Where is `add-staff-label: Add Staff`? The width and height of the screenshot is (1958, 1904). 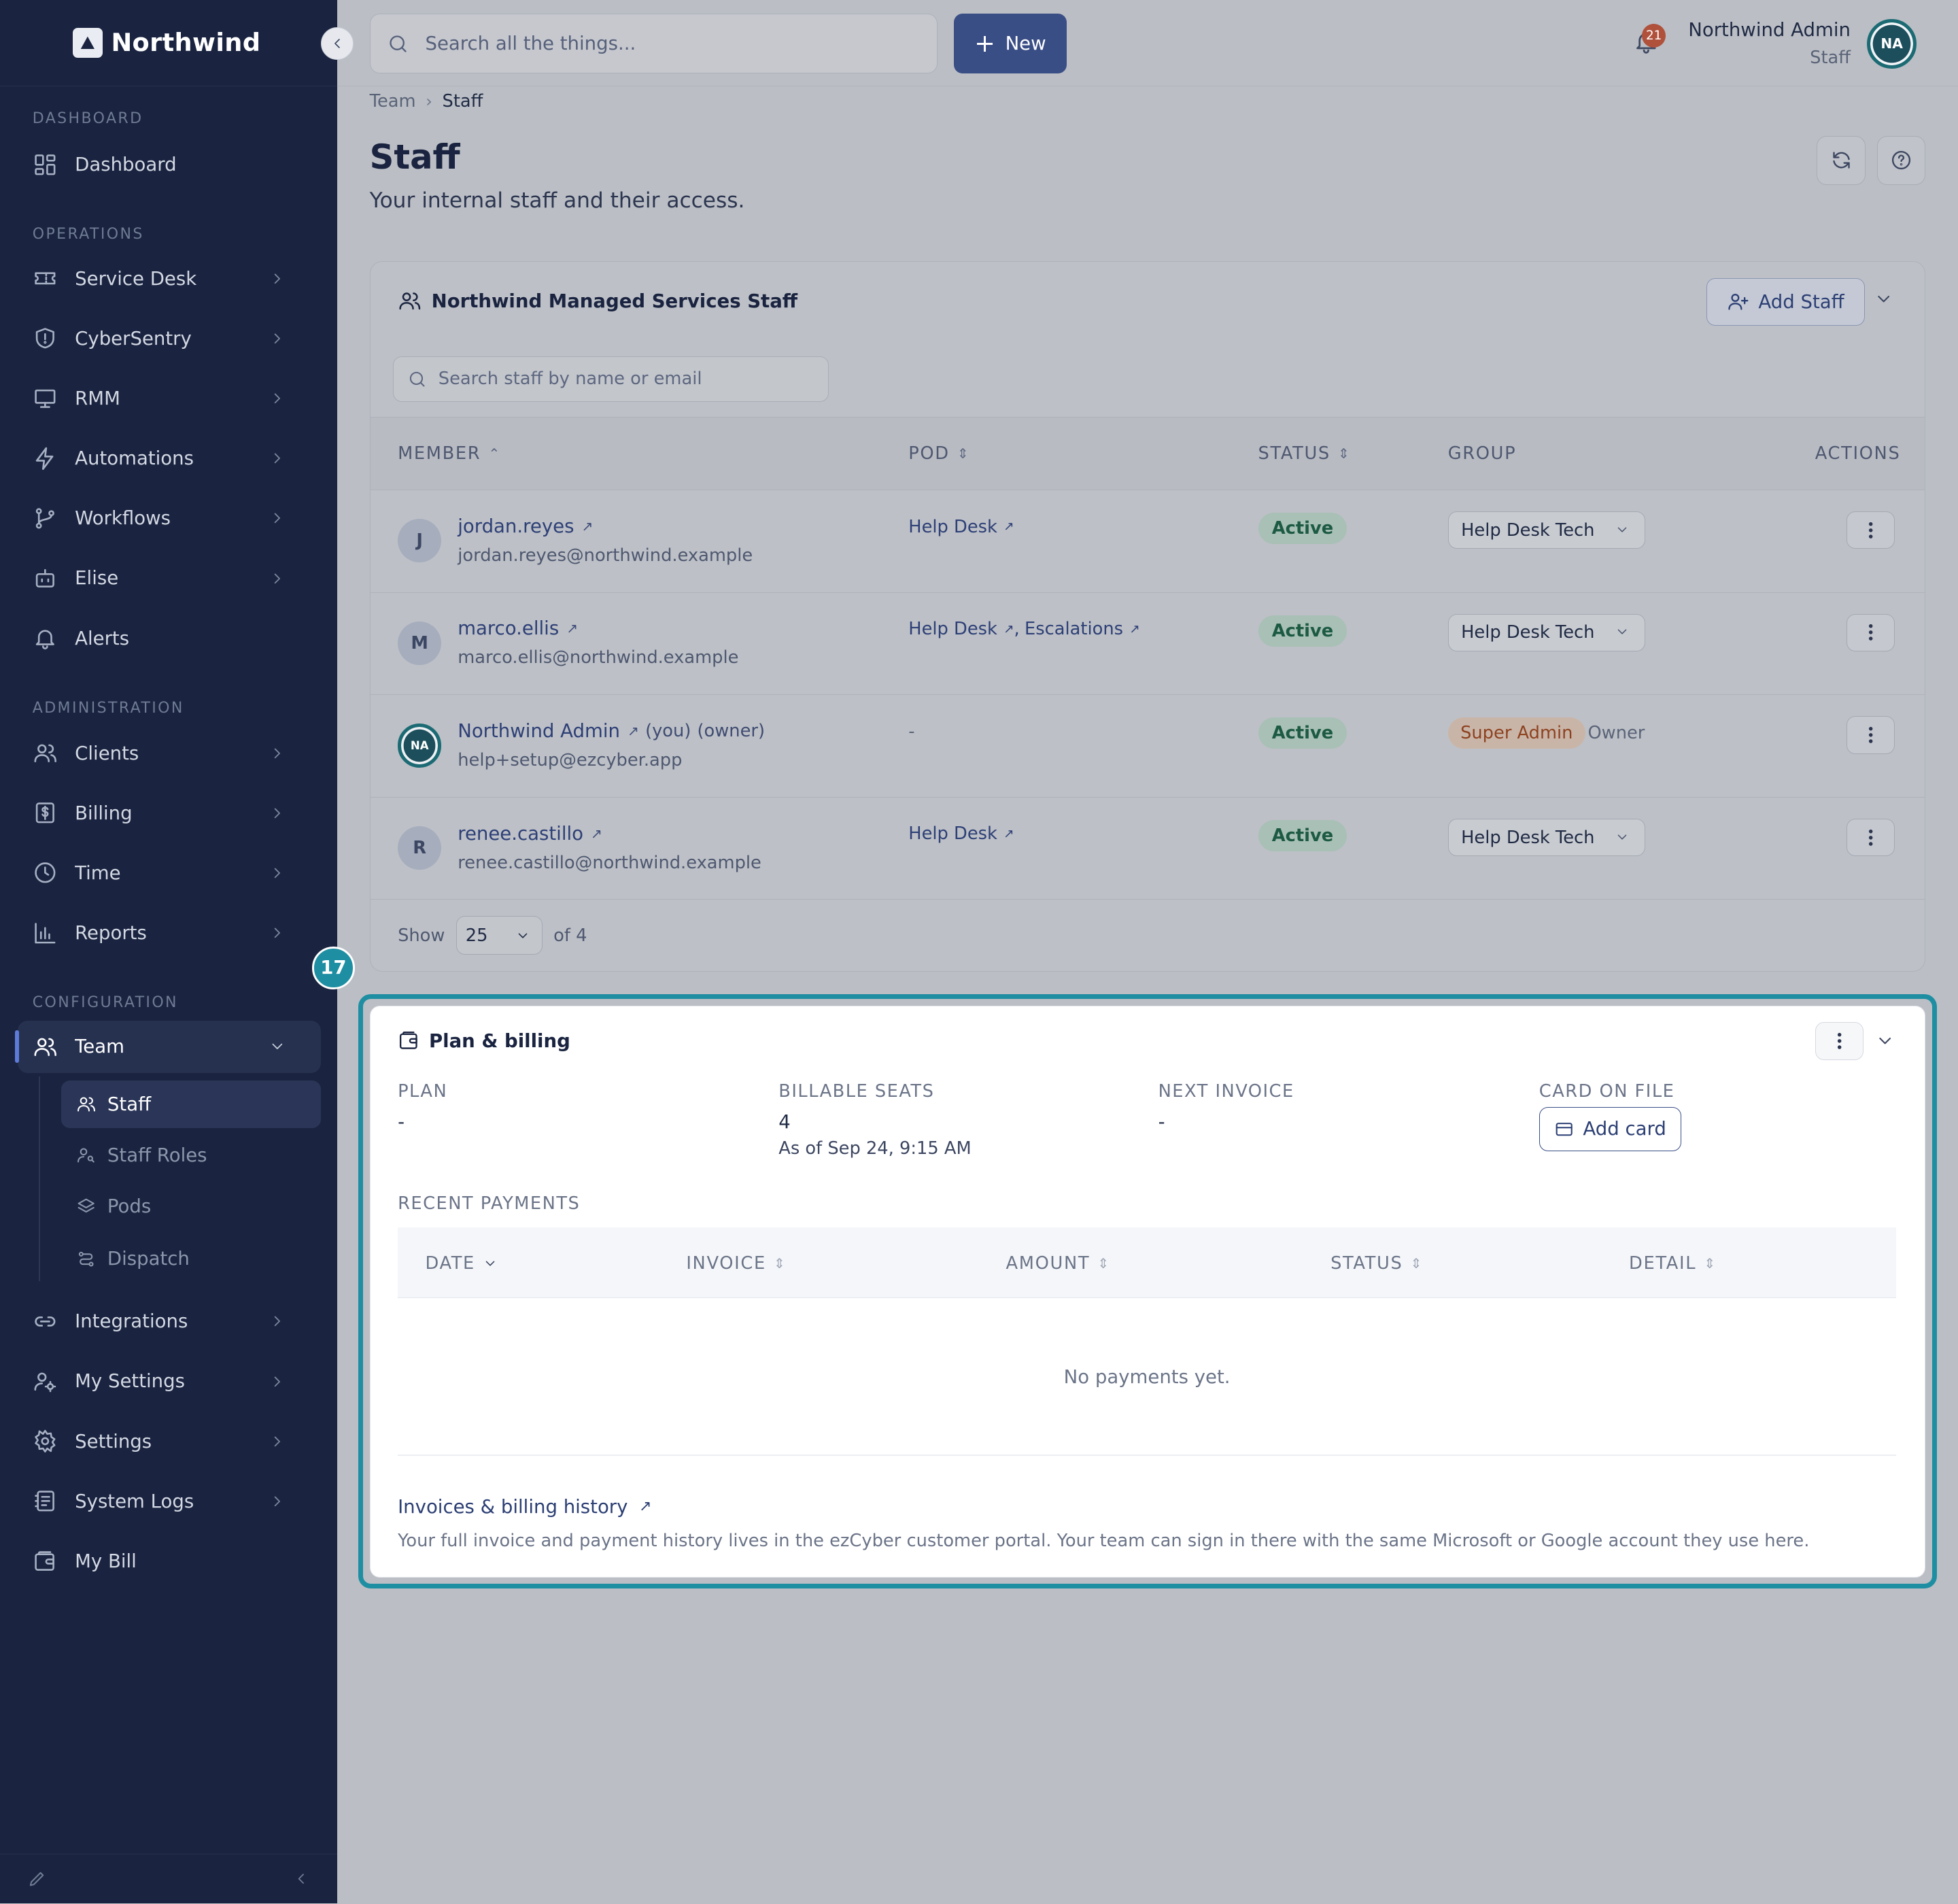
add-staff-label: Add Staff is located at coordinates (1801, 302).